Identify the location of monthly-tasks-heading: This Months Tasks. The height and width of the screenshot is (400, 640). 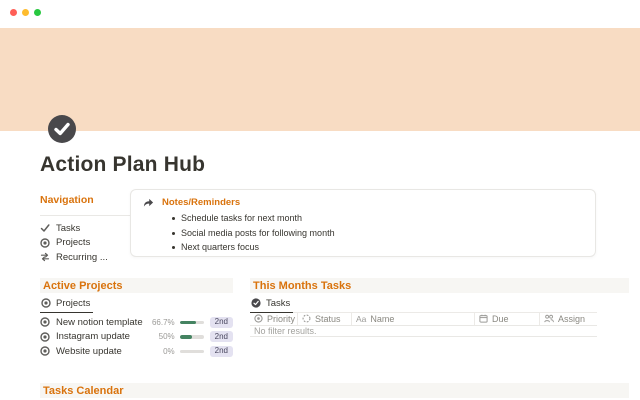
(439, 285).